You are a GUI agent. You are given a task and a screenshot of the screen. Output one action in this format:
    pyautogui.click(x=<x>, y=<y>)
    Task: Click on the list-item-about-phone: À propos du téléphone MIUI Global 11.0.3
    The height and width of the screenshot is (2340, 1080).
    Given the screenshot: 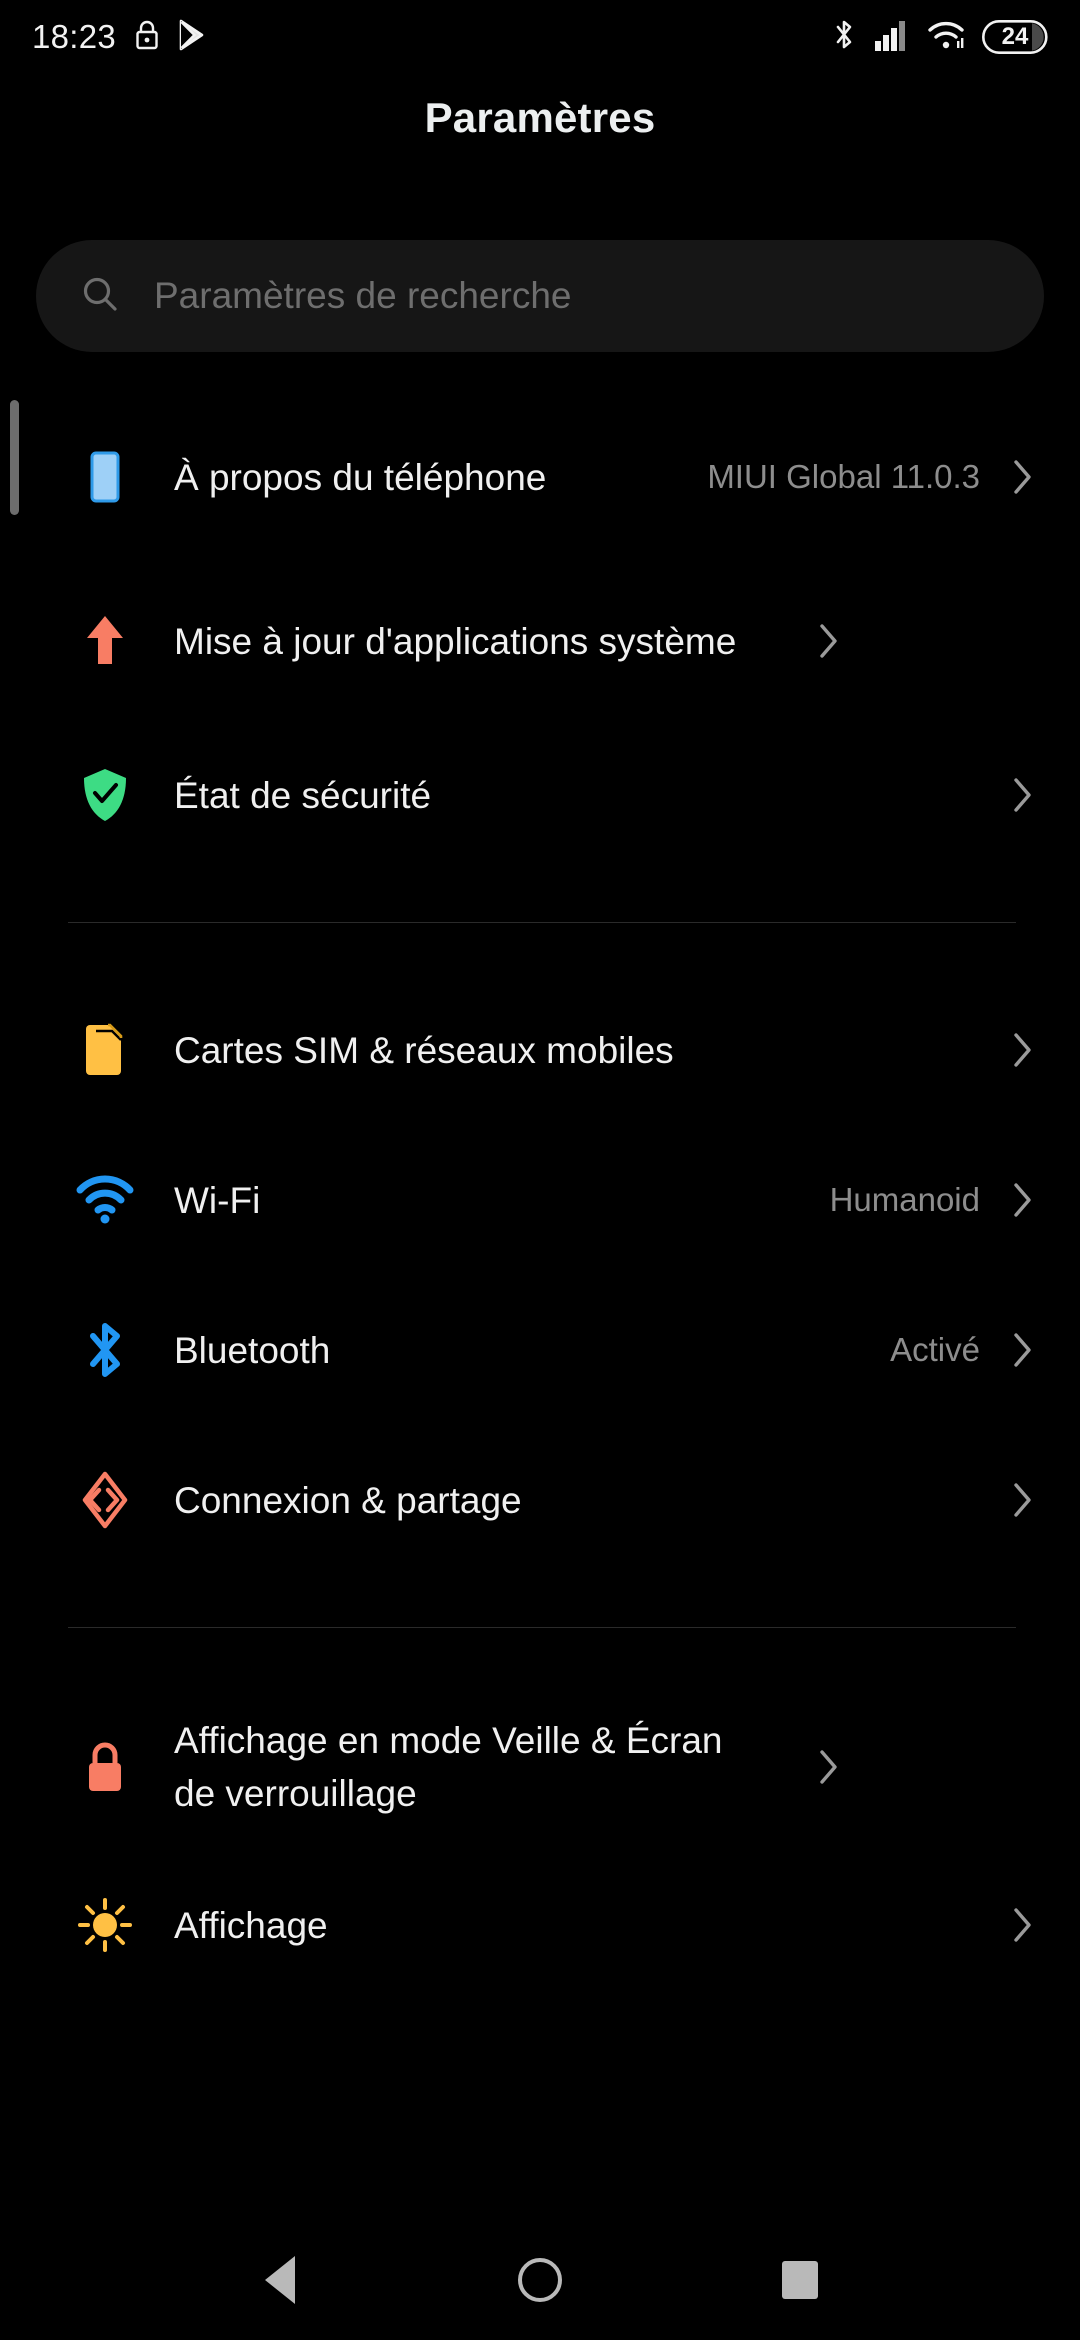 What is the action you would take?
    pyautogui.click(x=540, y=477)
    